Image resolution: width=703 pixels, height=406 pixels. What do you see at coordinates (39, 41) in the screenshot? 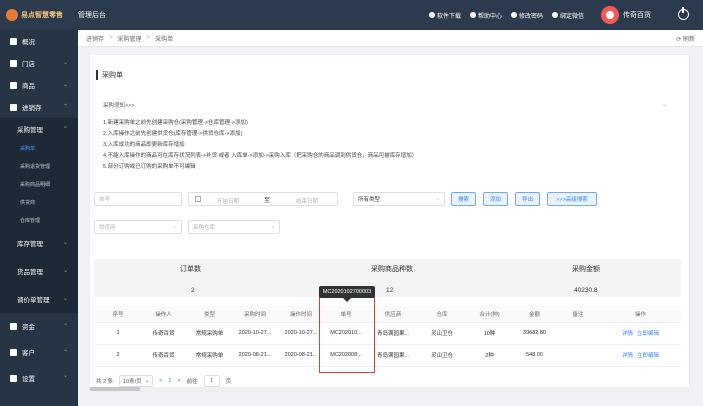
I see `sidebar-item-overview: 概况` at bounding box center [39, 41].